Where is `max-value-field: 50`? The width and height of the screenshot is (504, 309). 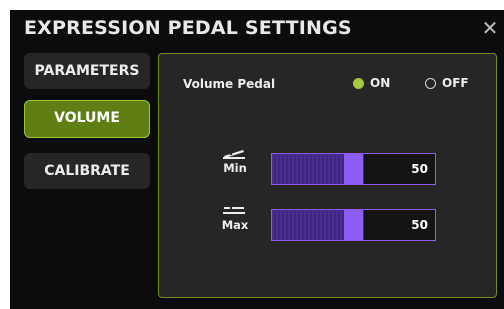
max-value-field: 50 is located at coordinates (399, 225).